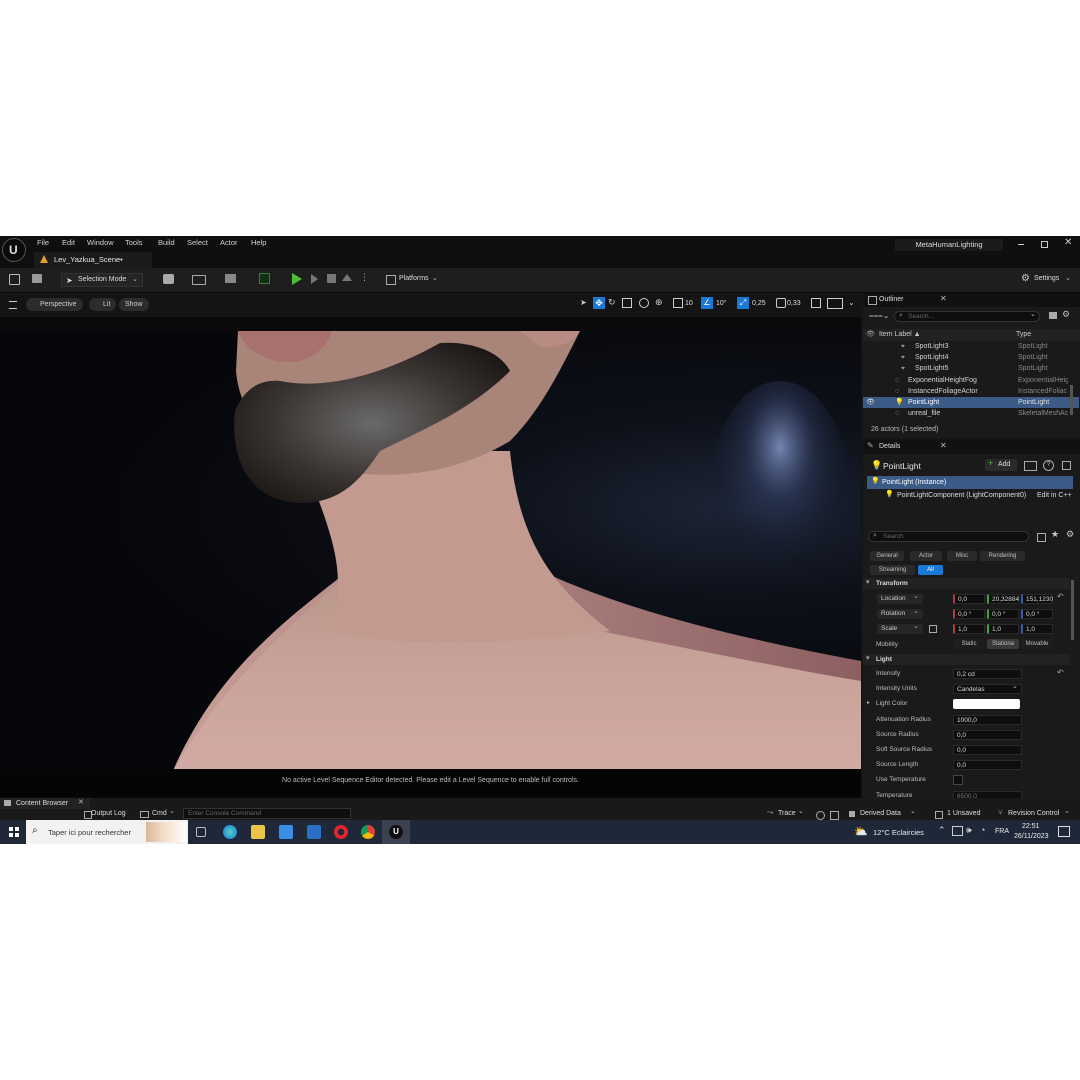  Describe the element at coordinates (971, 346) in the screenshot. I see `outliner-row: ⌖ SpotLight3 SpotLight` at that location.